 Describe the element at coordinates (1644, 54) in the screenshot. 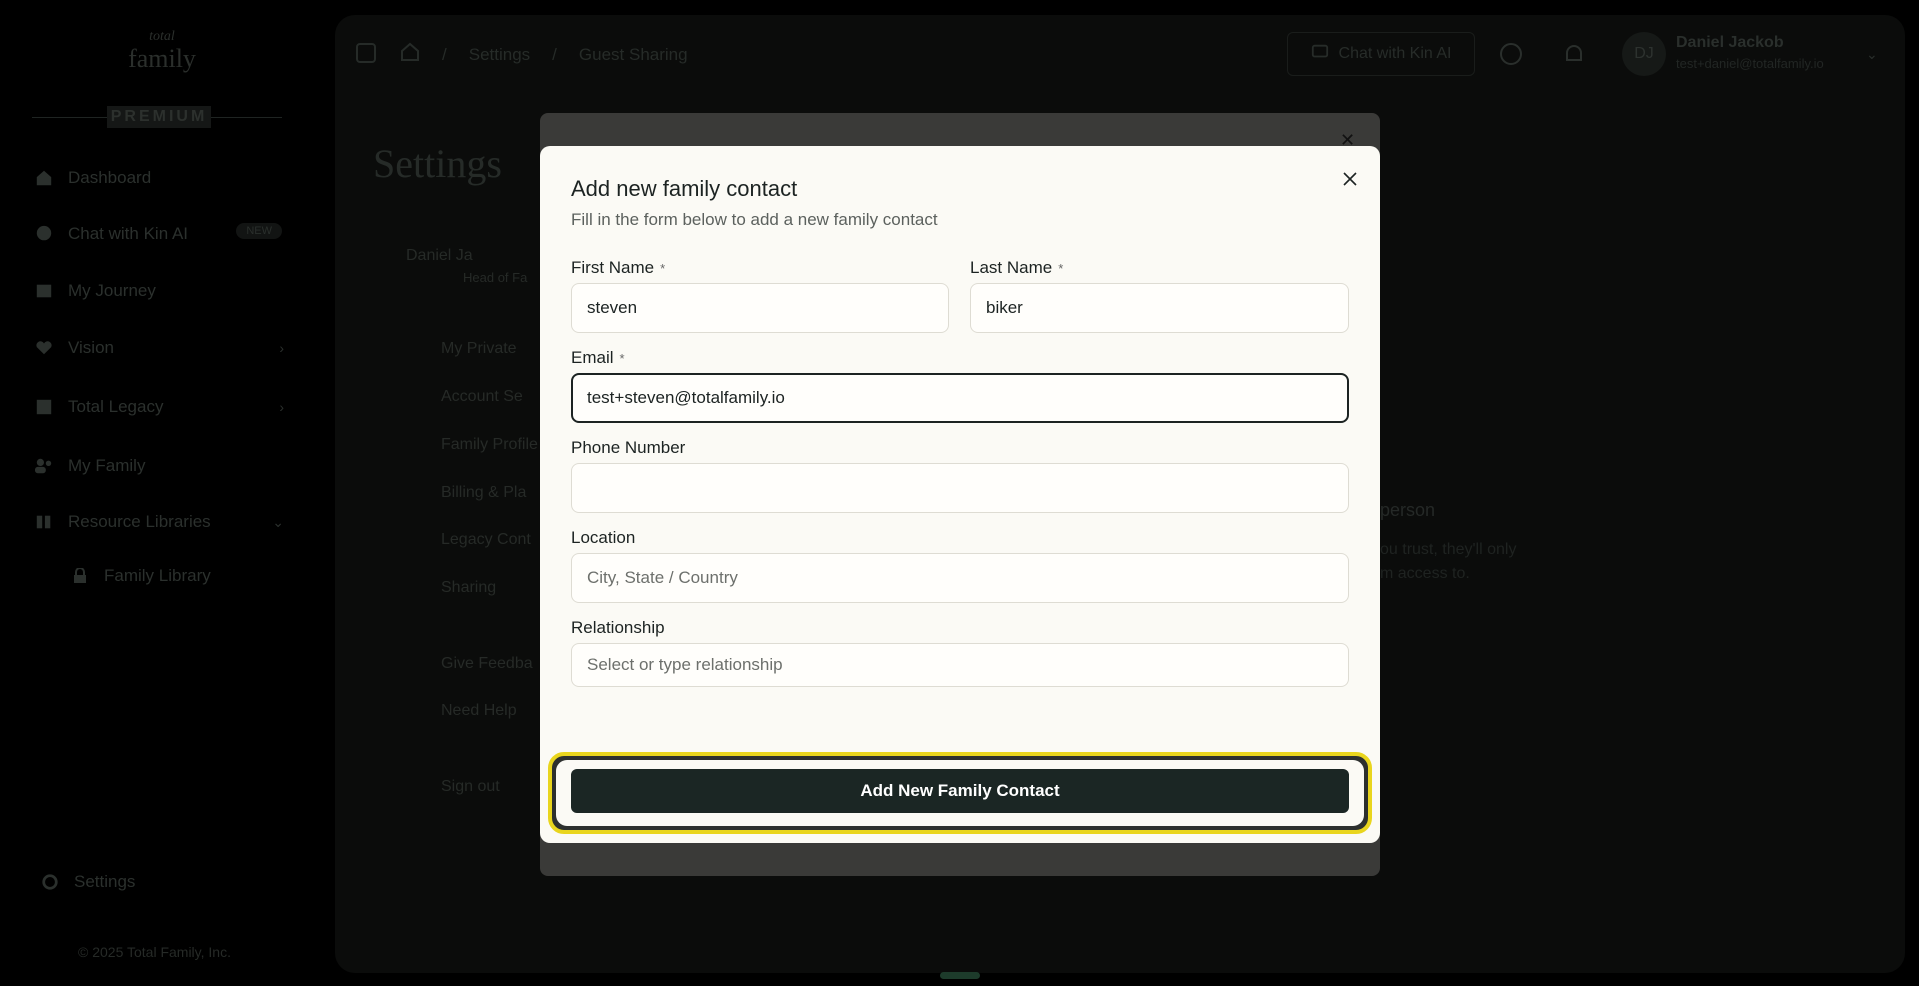

I see `avatar: DJ` at that location.